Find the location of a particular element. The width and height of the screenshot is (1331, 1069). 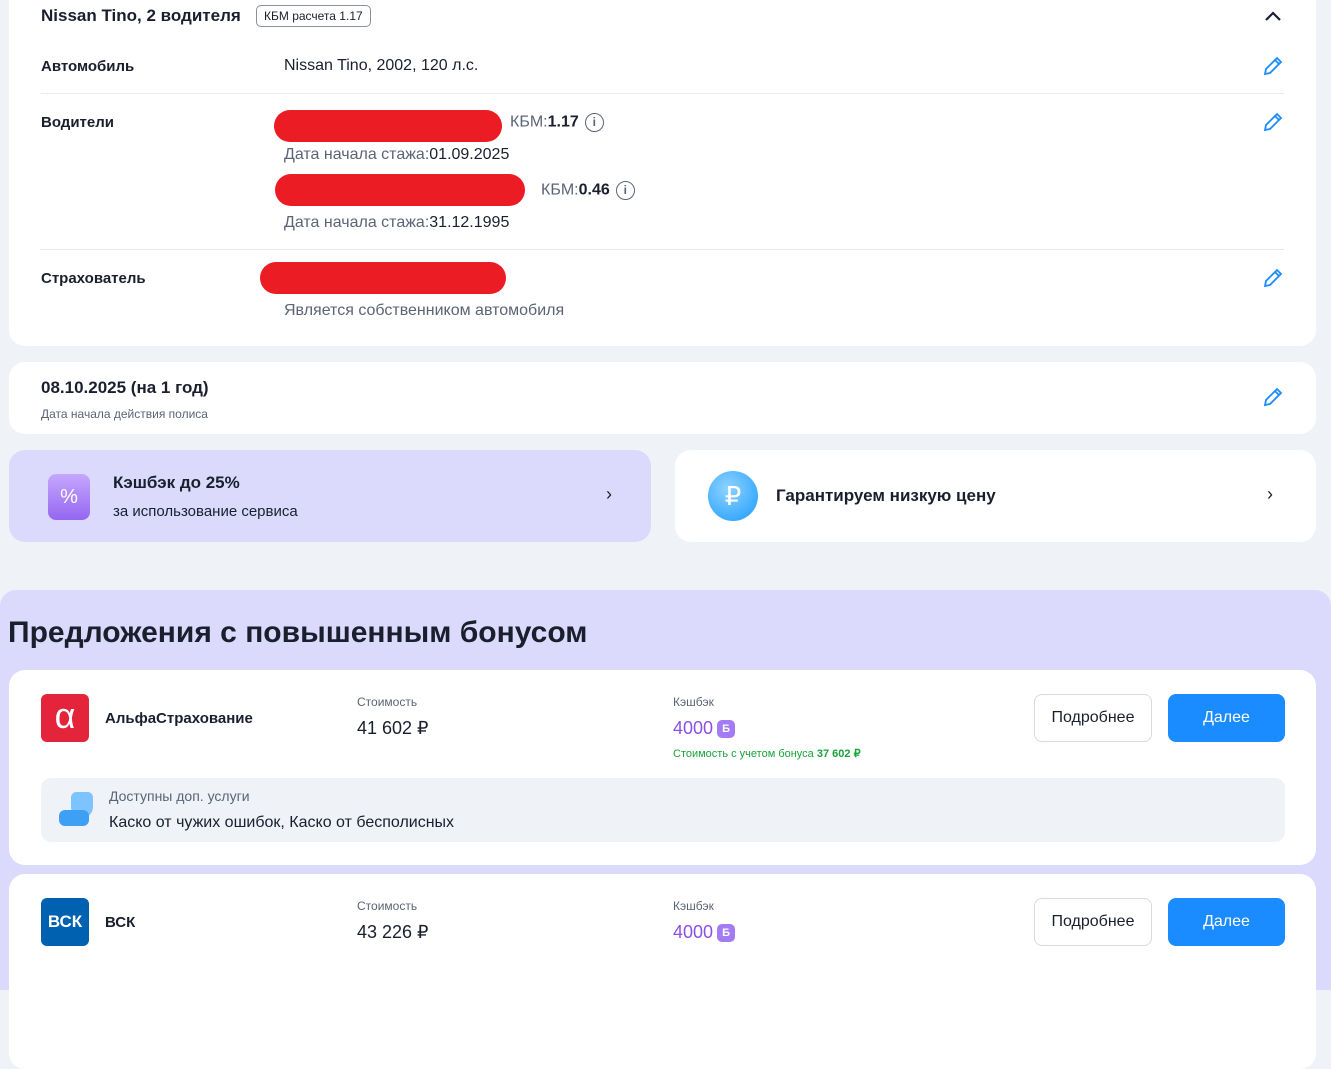

insurer-name: АльфаСтрахование is located at coordinates (179, 718).